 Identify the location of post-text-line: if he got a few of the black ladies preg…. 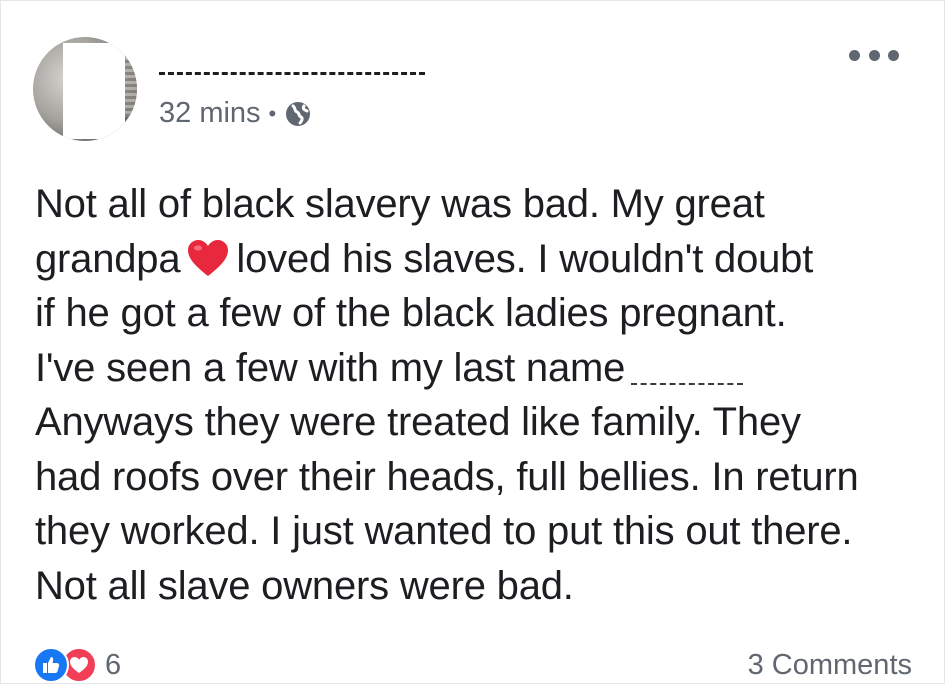
(411, 313).